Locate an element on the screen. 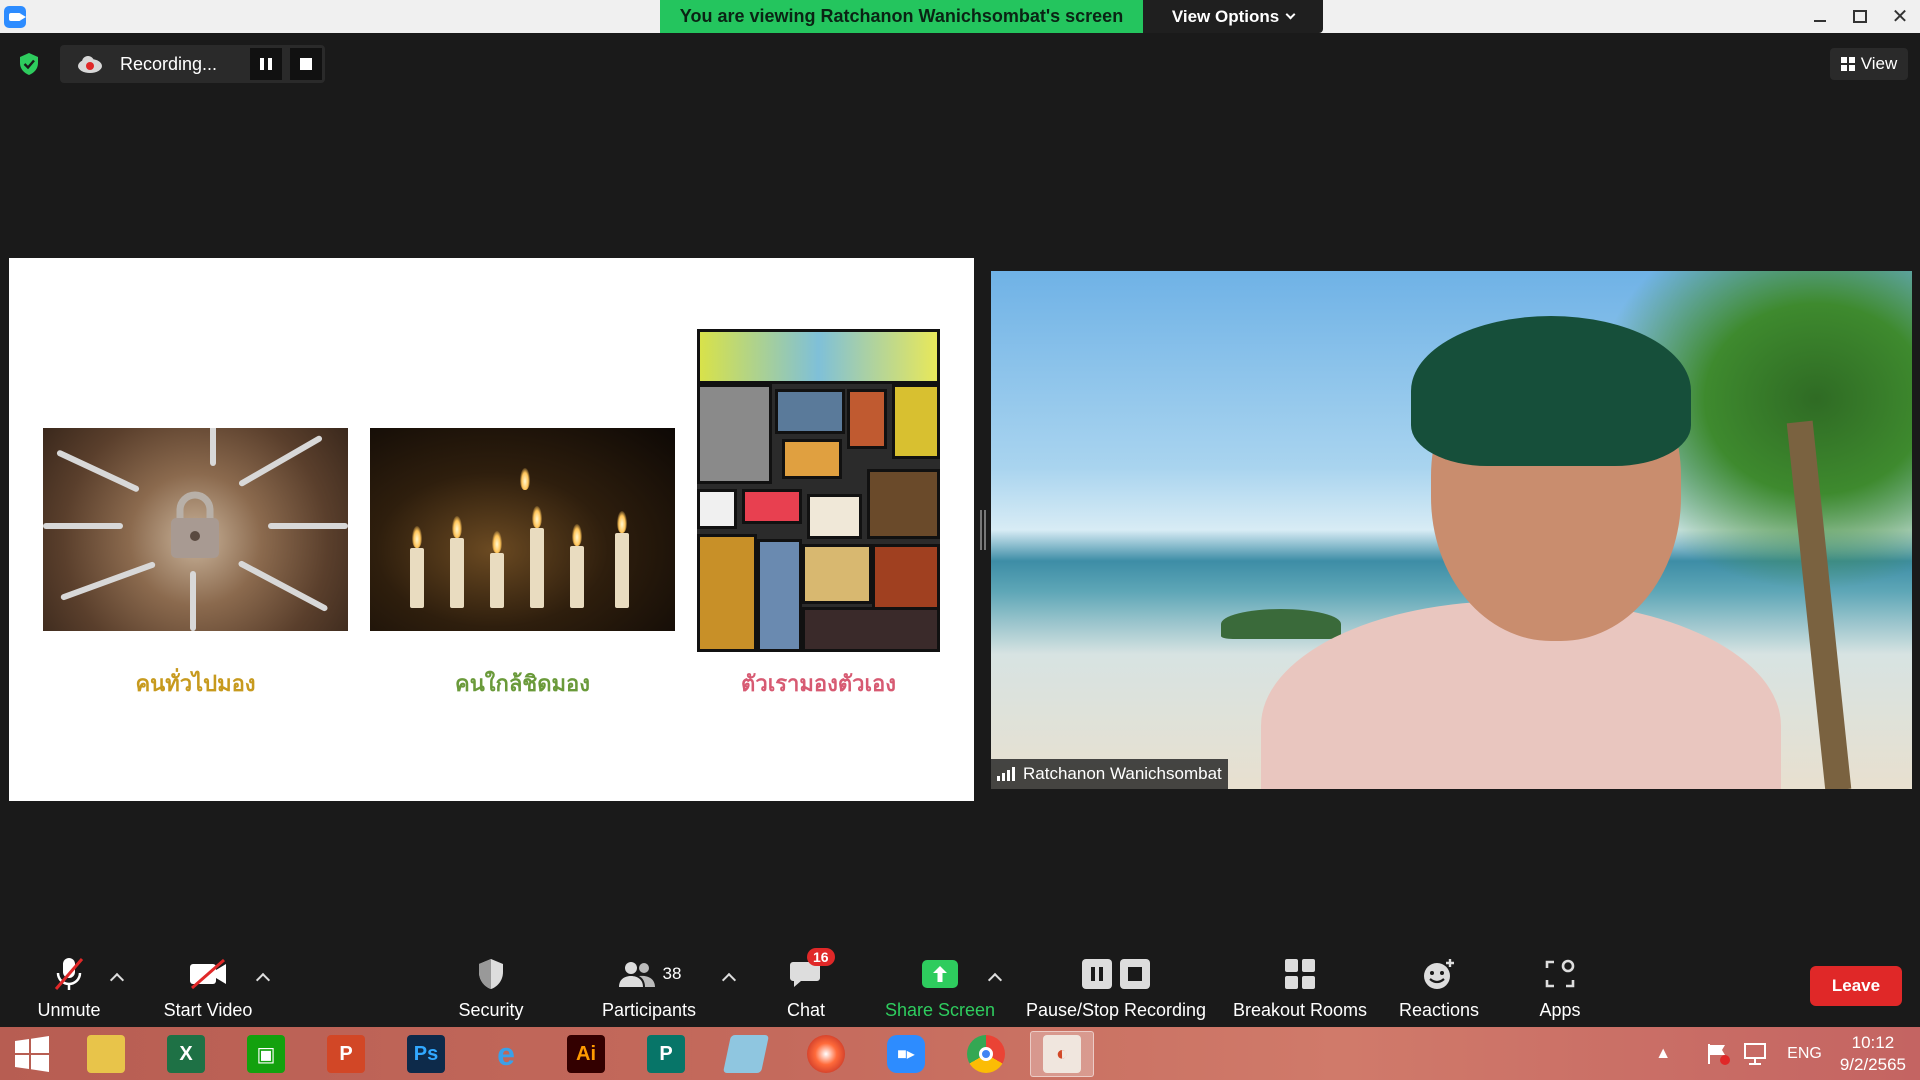  notepad-icon is located at coordinates (746, 1054).